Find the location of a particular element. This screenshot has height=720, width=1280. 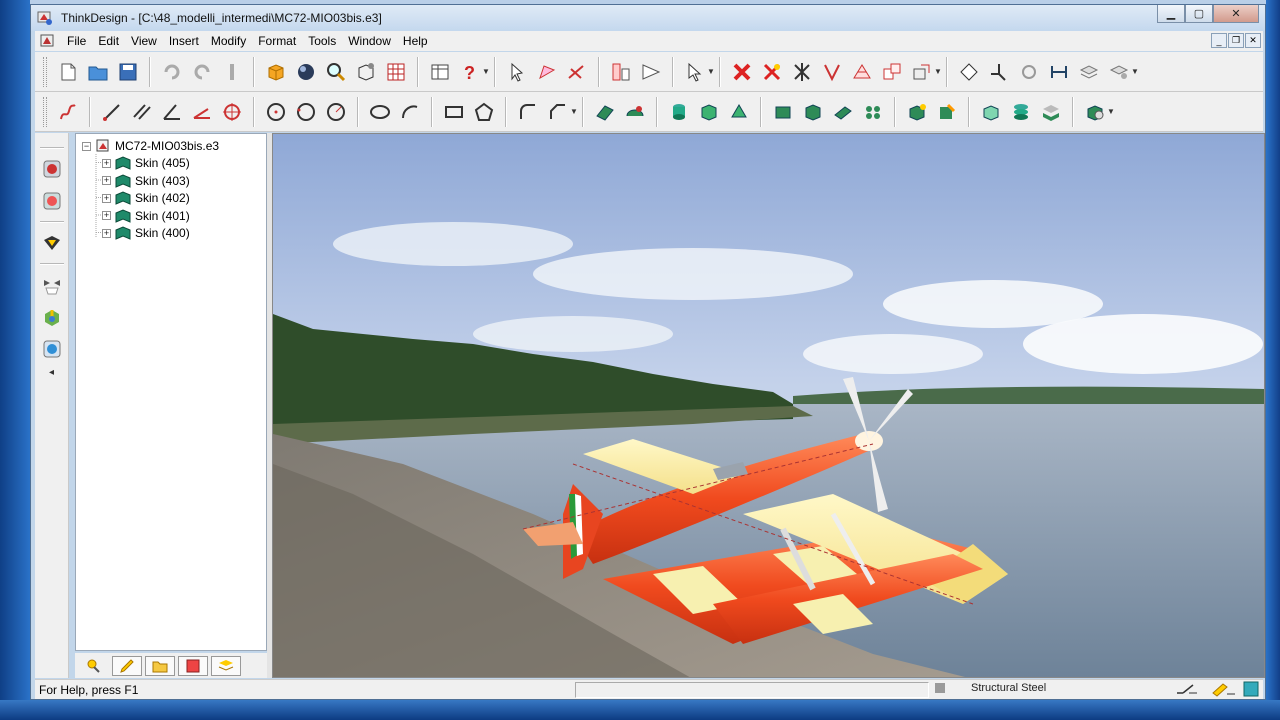

pointer-tool-icon is located at coordinates (695, 72).